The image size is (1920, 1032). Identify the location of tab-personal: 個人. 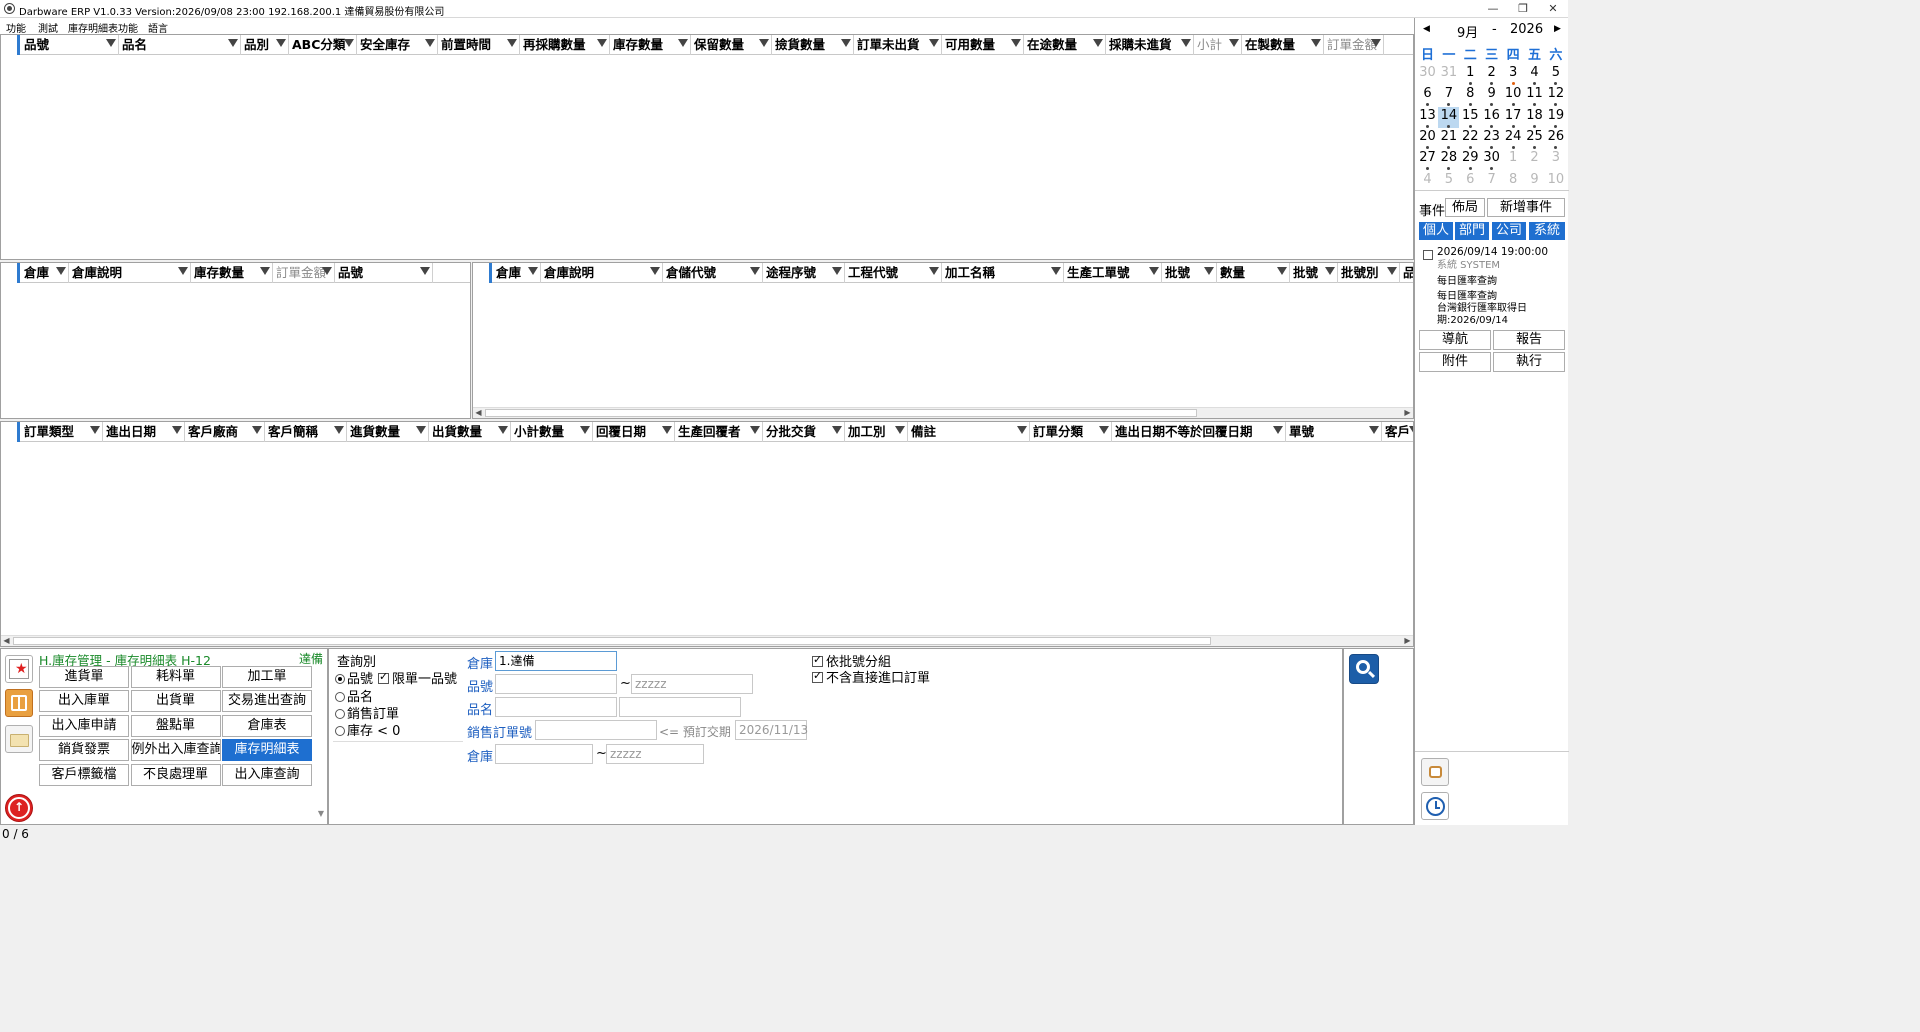
(1436, 231).